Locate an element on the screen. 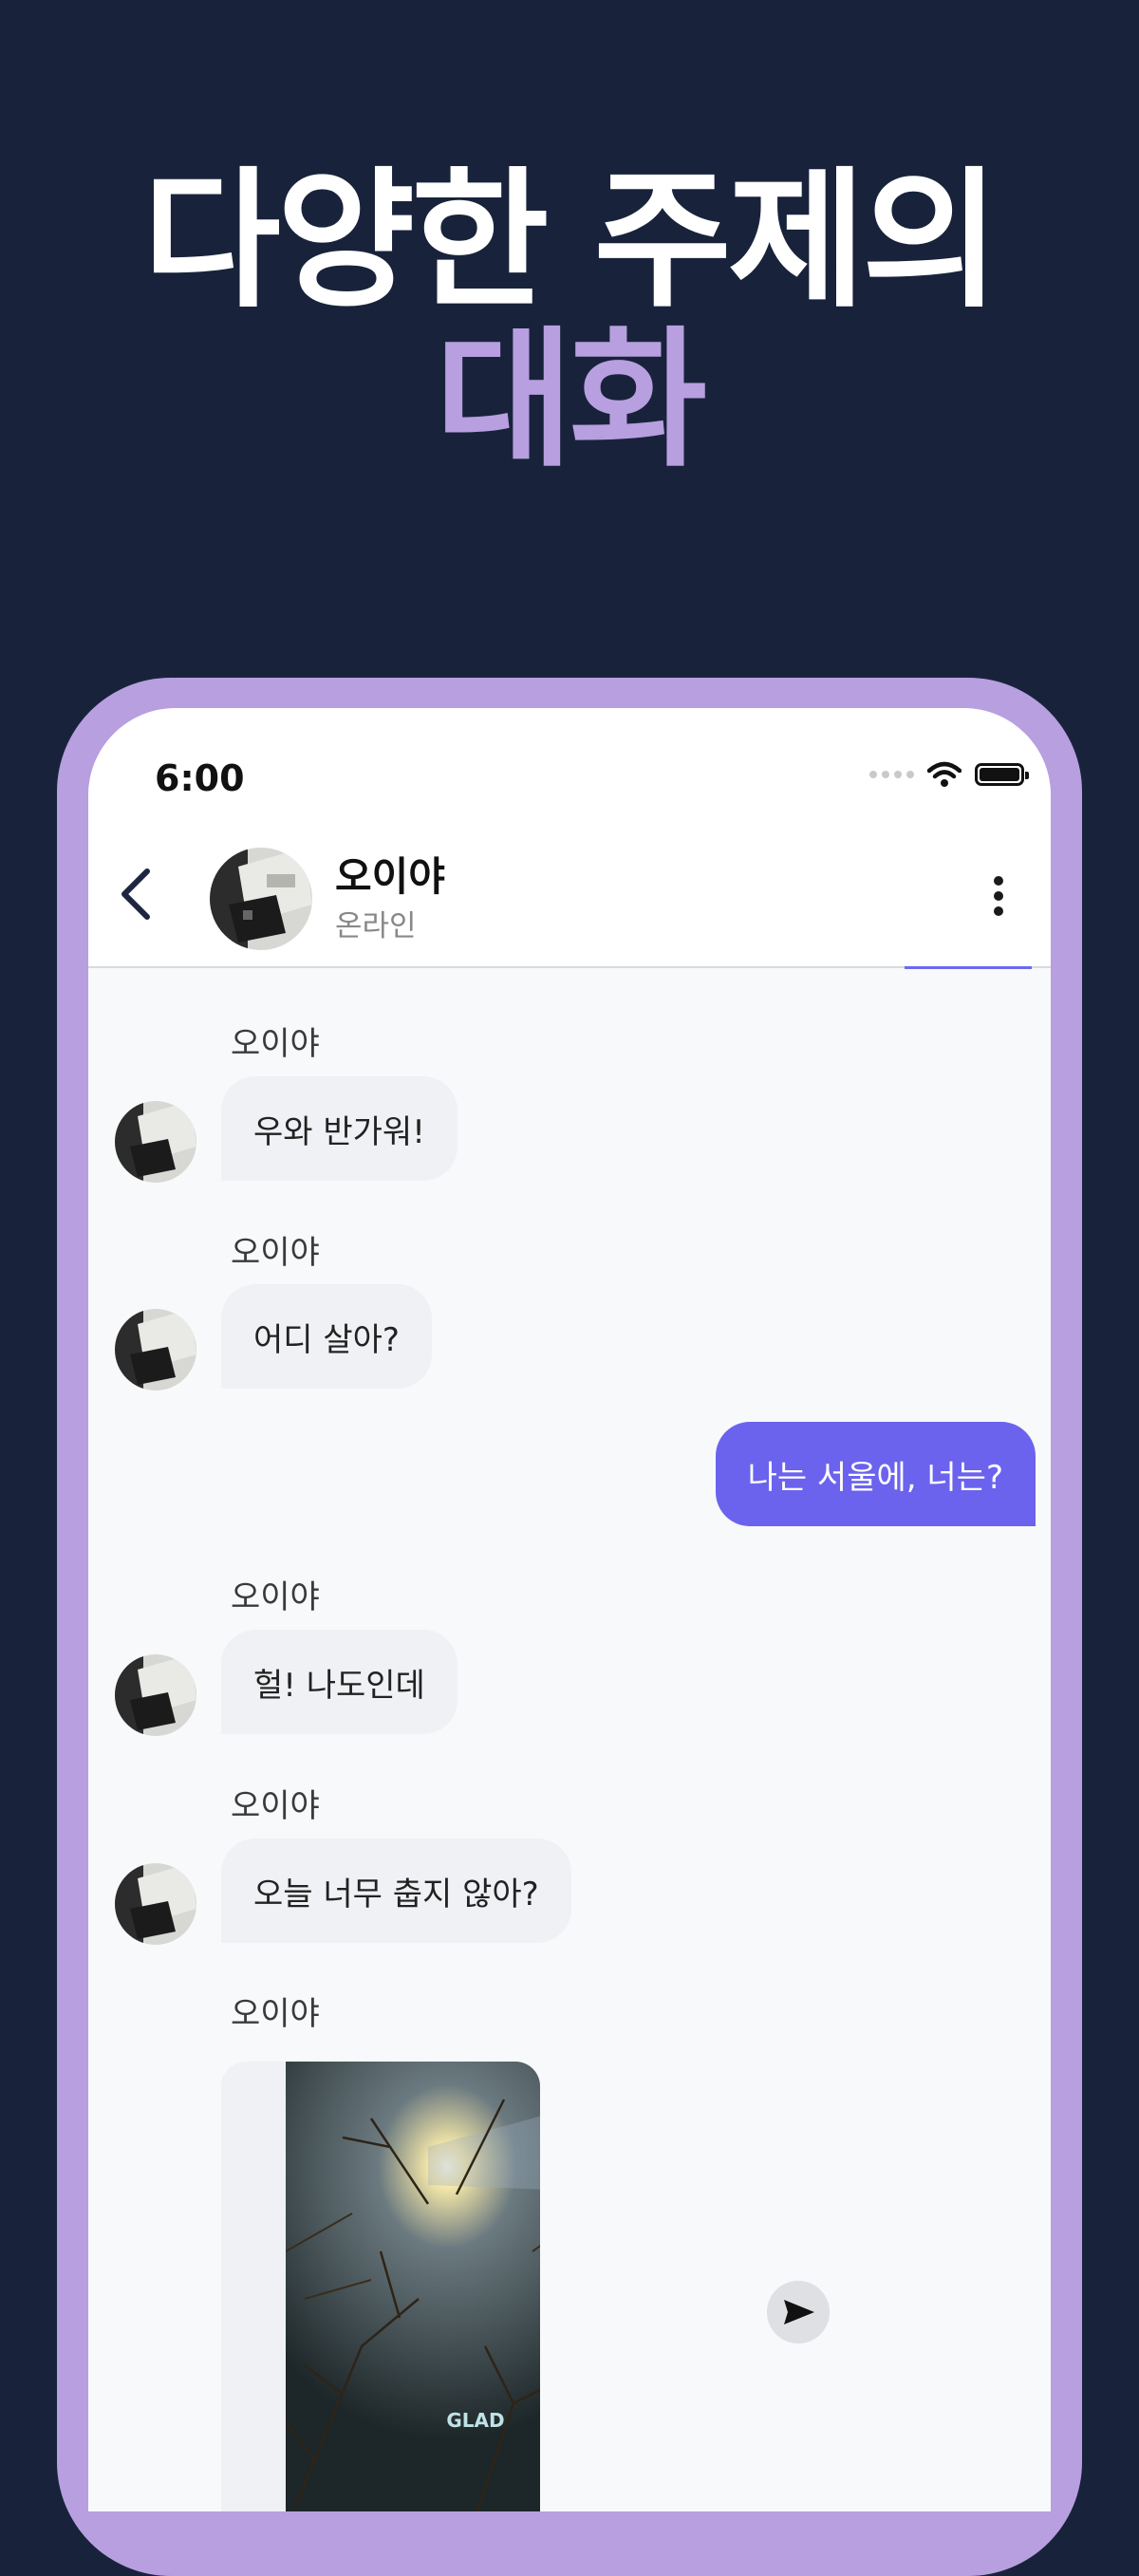 The image size is (1139, 2576). message-photo: GLAD is located at coordinates (413, 2286).